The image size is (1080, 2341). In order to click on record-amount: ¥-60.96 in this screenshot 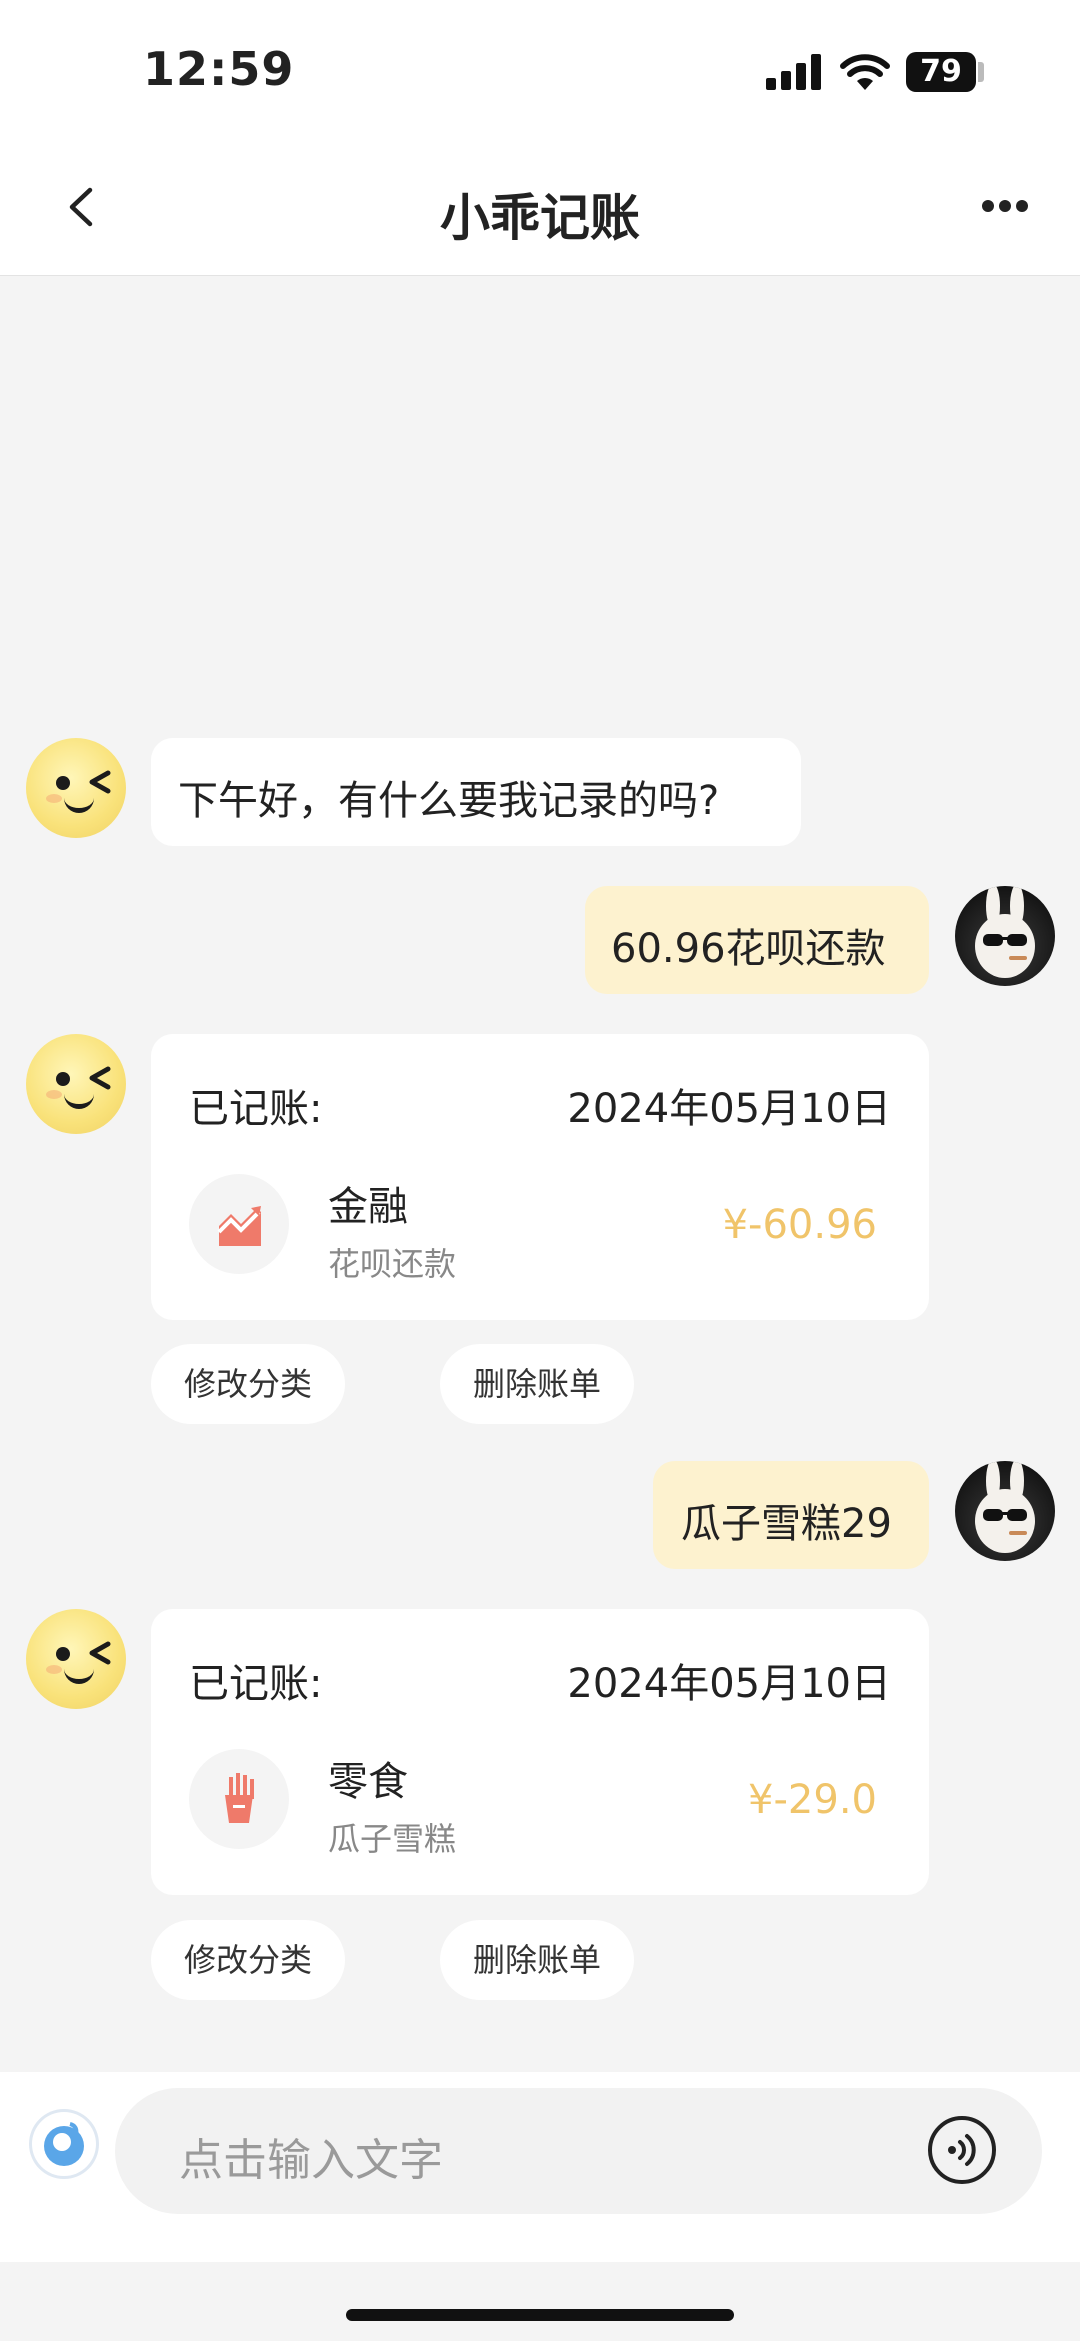, I will do `click(799, 1225)`.